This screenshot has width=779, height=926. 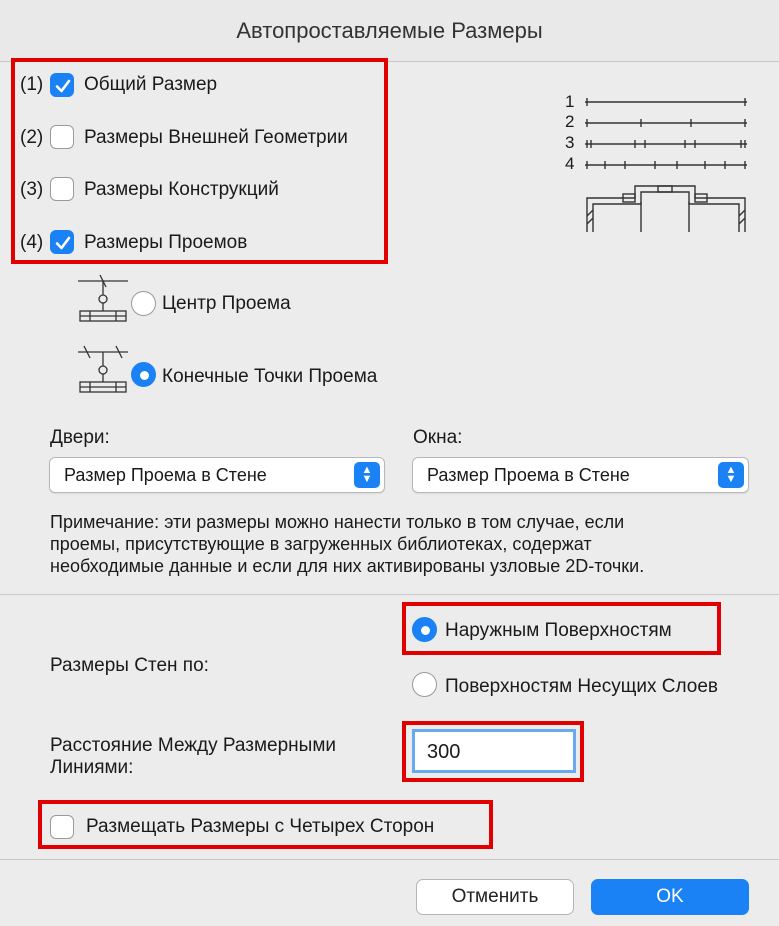 What do you see at coordinates (199, 161) in the screenshot?
I see `highlight-box-options` at bounding box center [199, 161].